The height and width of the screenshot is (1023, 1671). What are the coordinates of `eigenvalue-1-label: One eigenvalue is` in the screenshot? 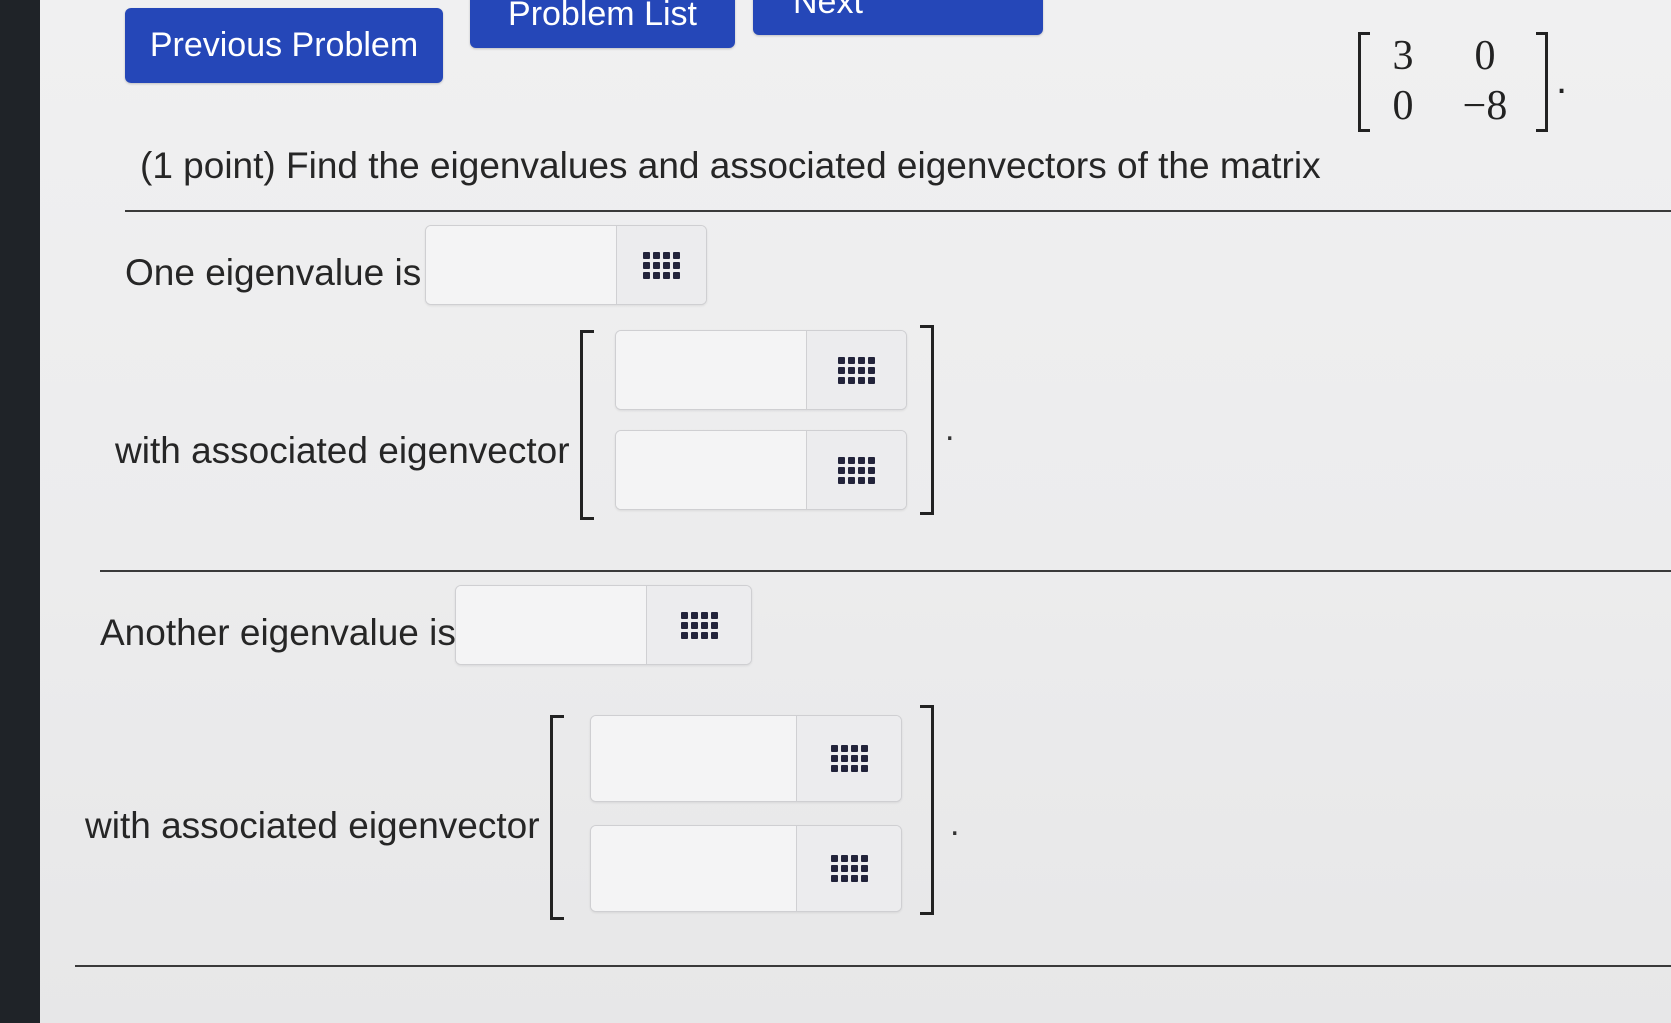 It's located at (273, 272).